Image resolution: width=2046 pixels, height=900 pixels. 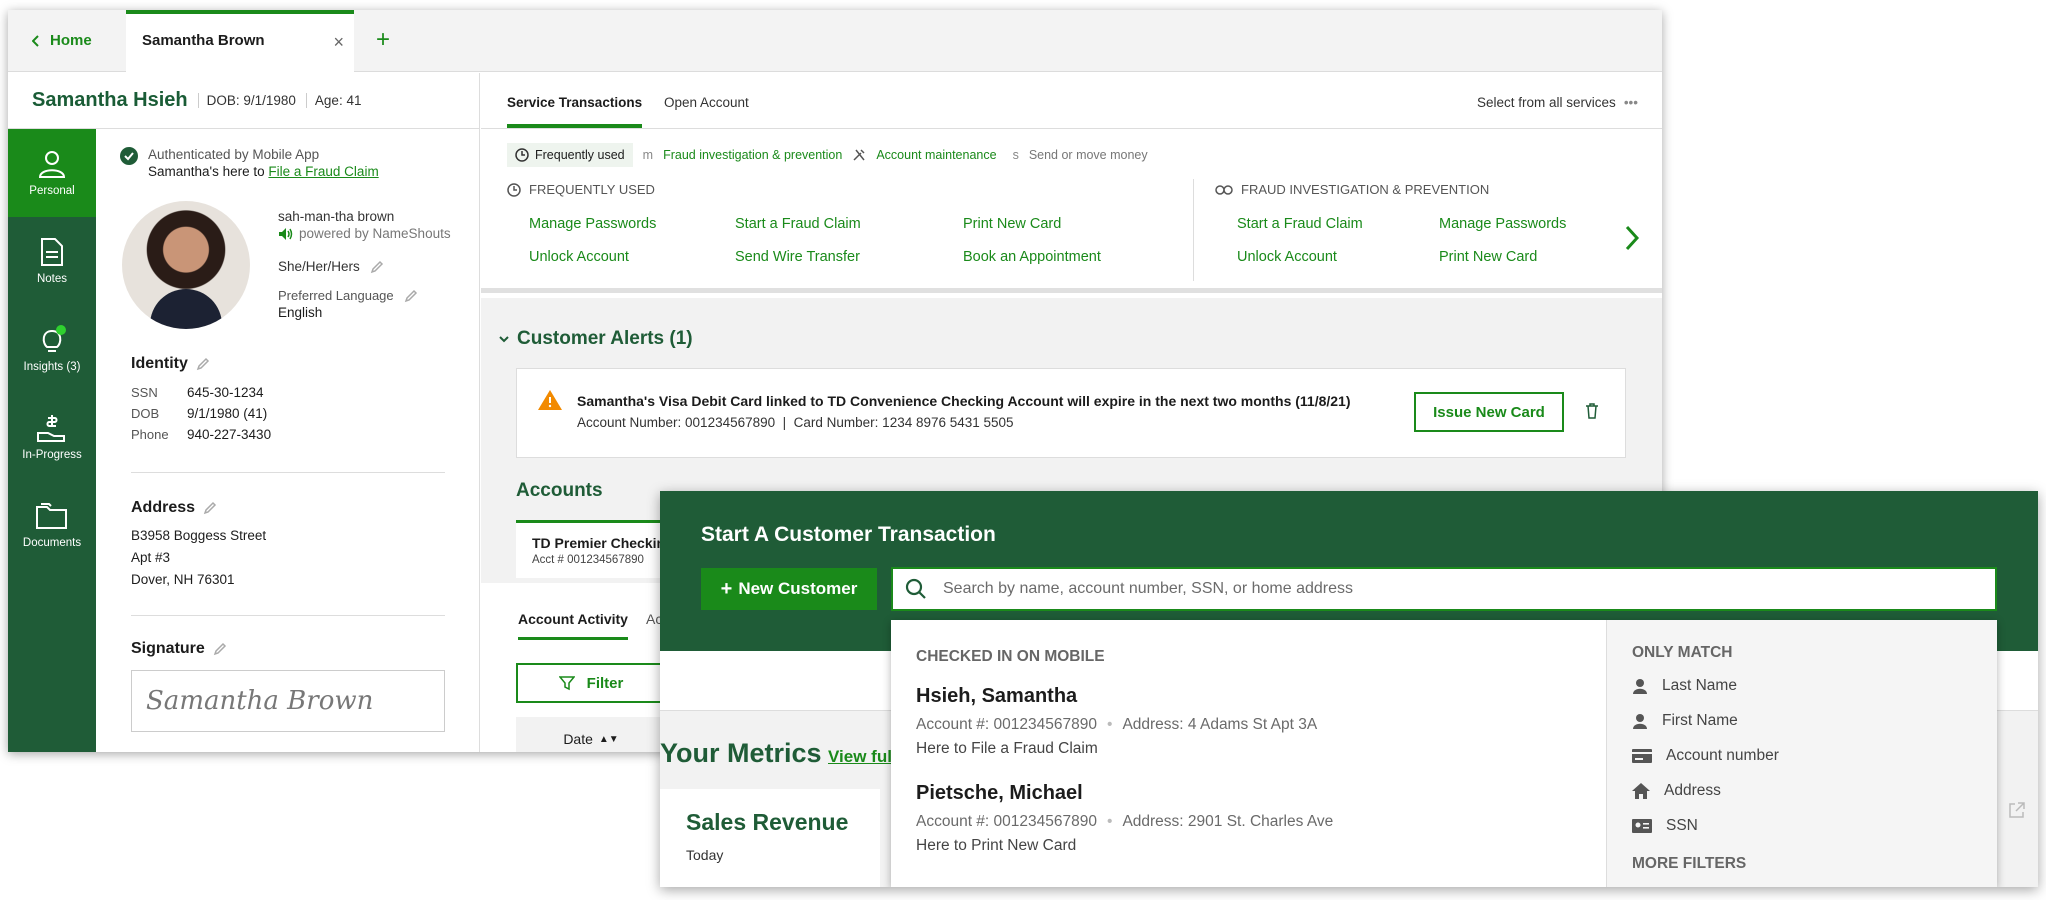 What do you see at coordinates (504, 339) in the screenshot?
I see `chevron-down-icon` at bounding box center [504, 339].